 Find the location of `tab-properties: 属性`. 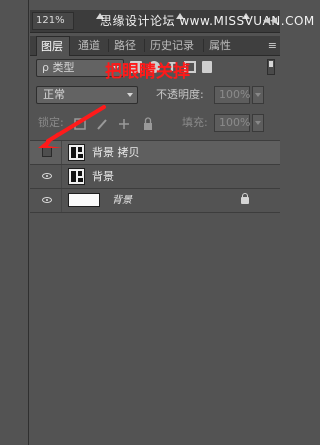

tab-properties: 属性 is located at coordinates (221, 45).